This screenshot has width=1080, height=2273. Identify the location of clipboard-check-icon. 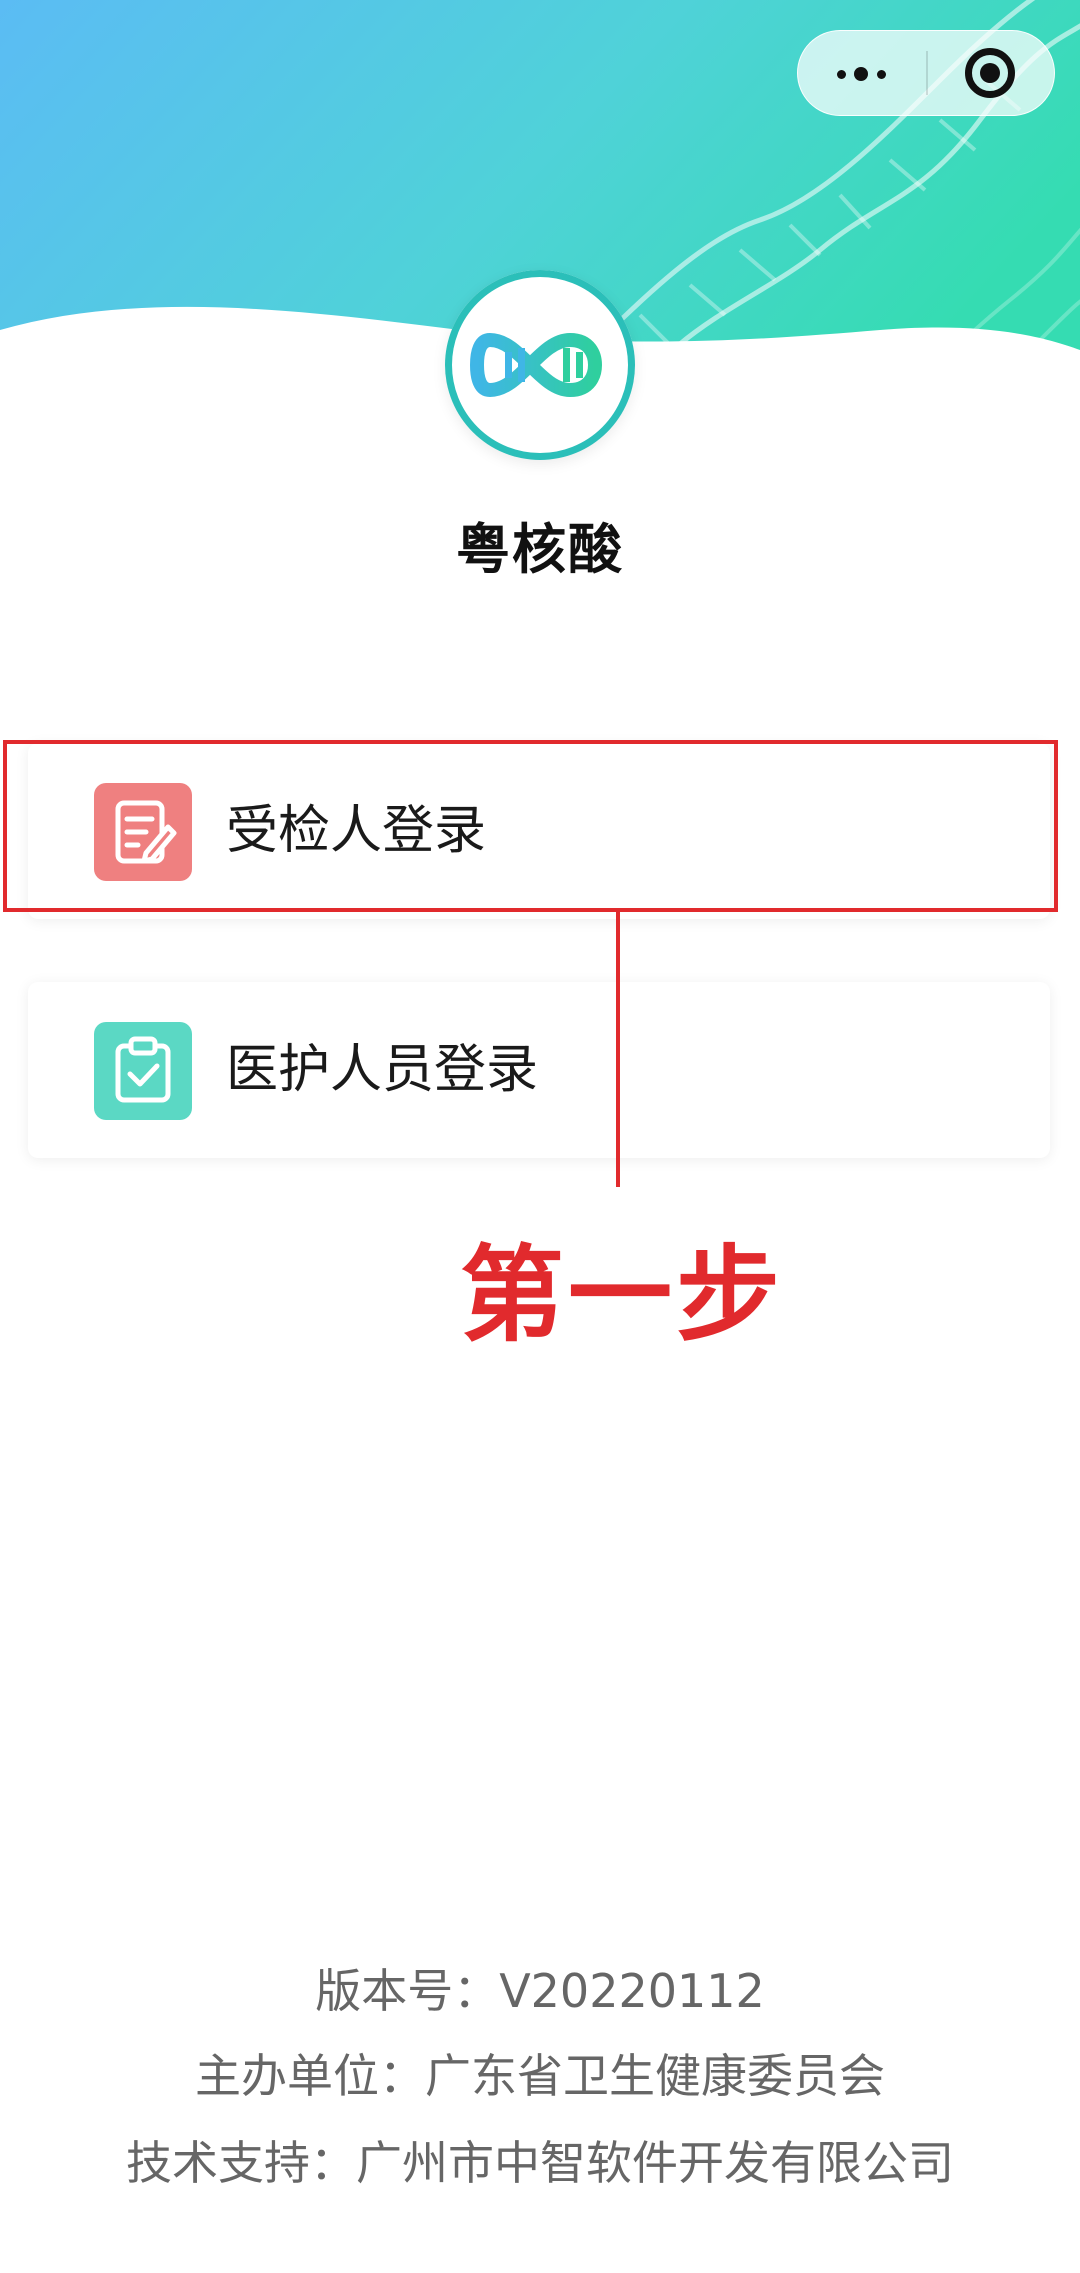
(143, 1071).